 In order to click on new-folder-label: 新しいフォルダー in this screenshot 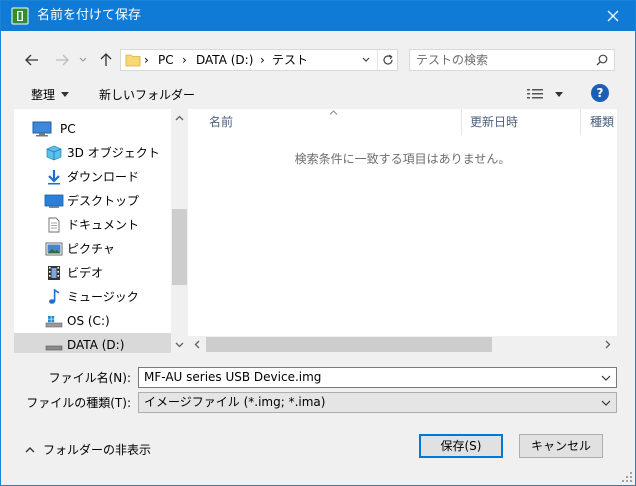, I will do `click(147, 94)`.